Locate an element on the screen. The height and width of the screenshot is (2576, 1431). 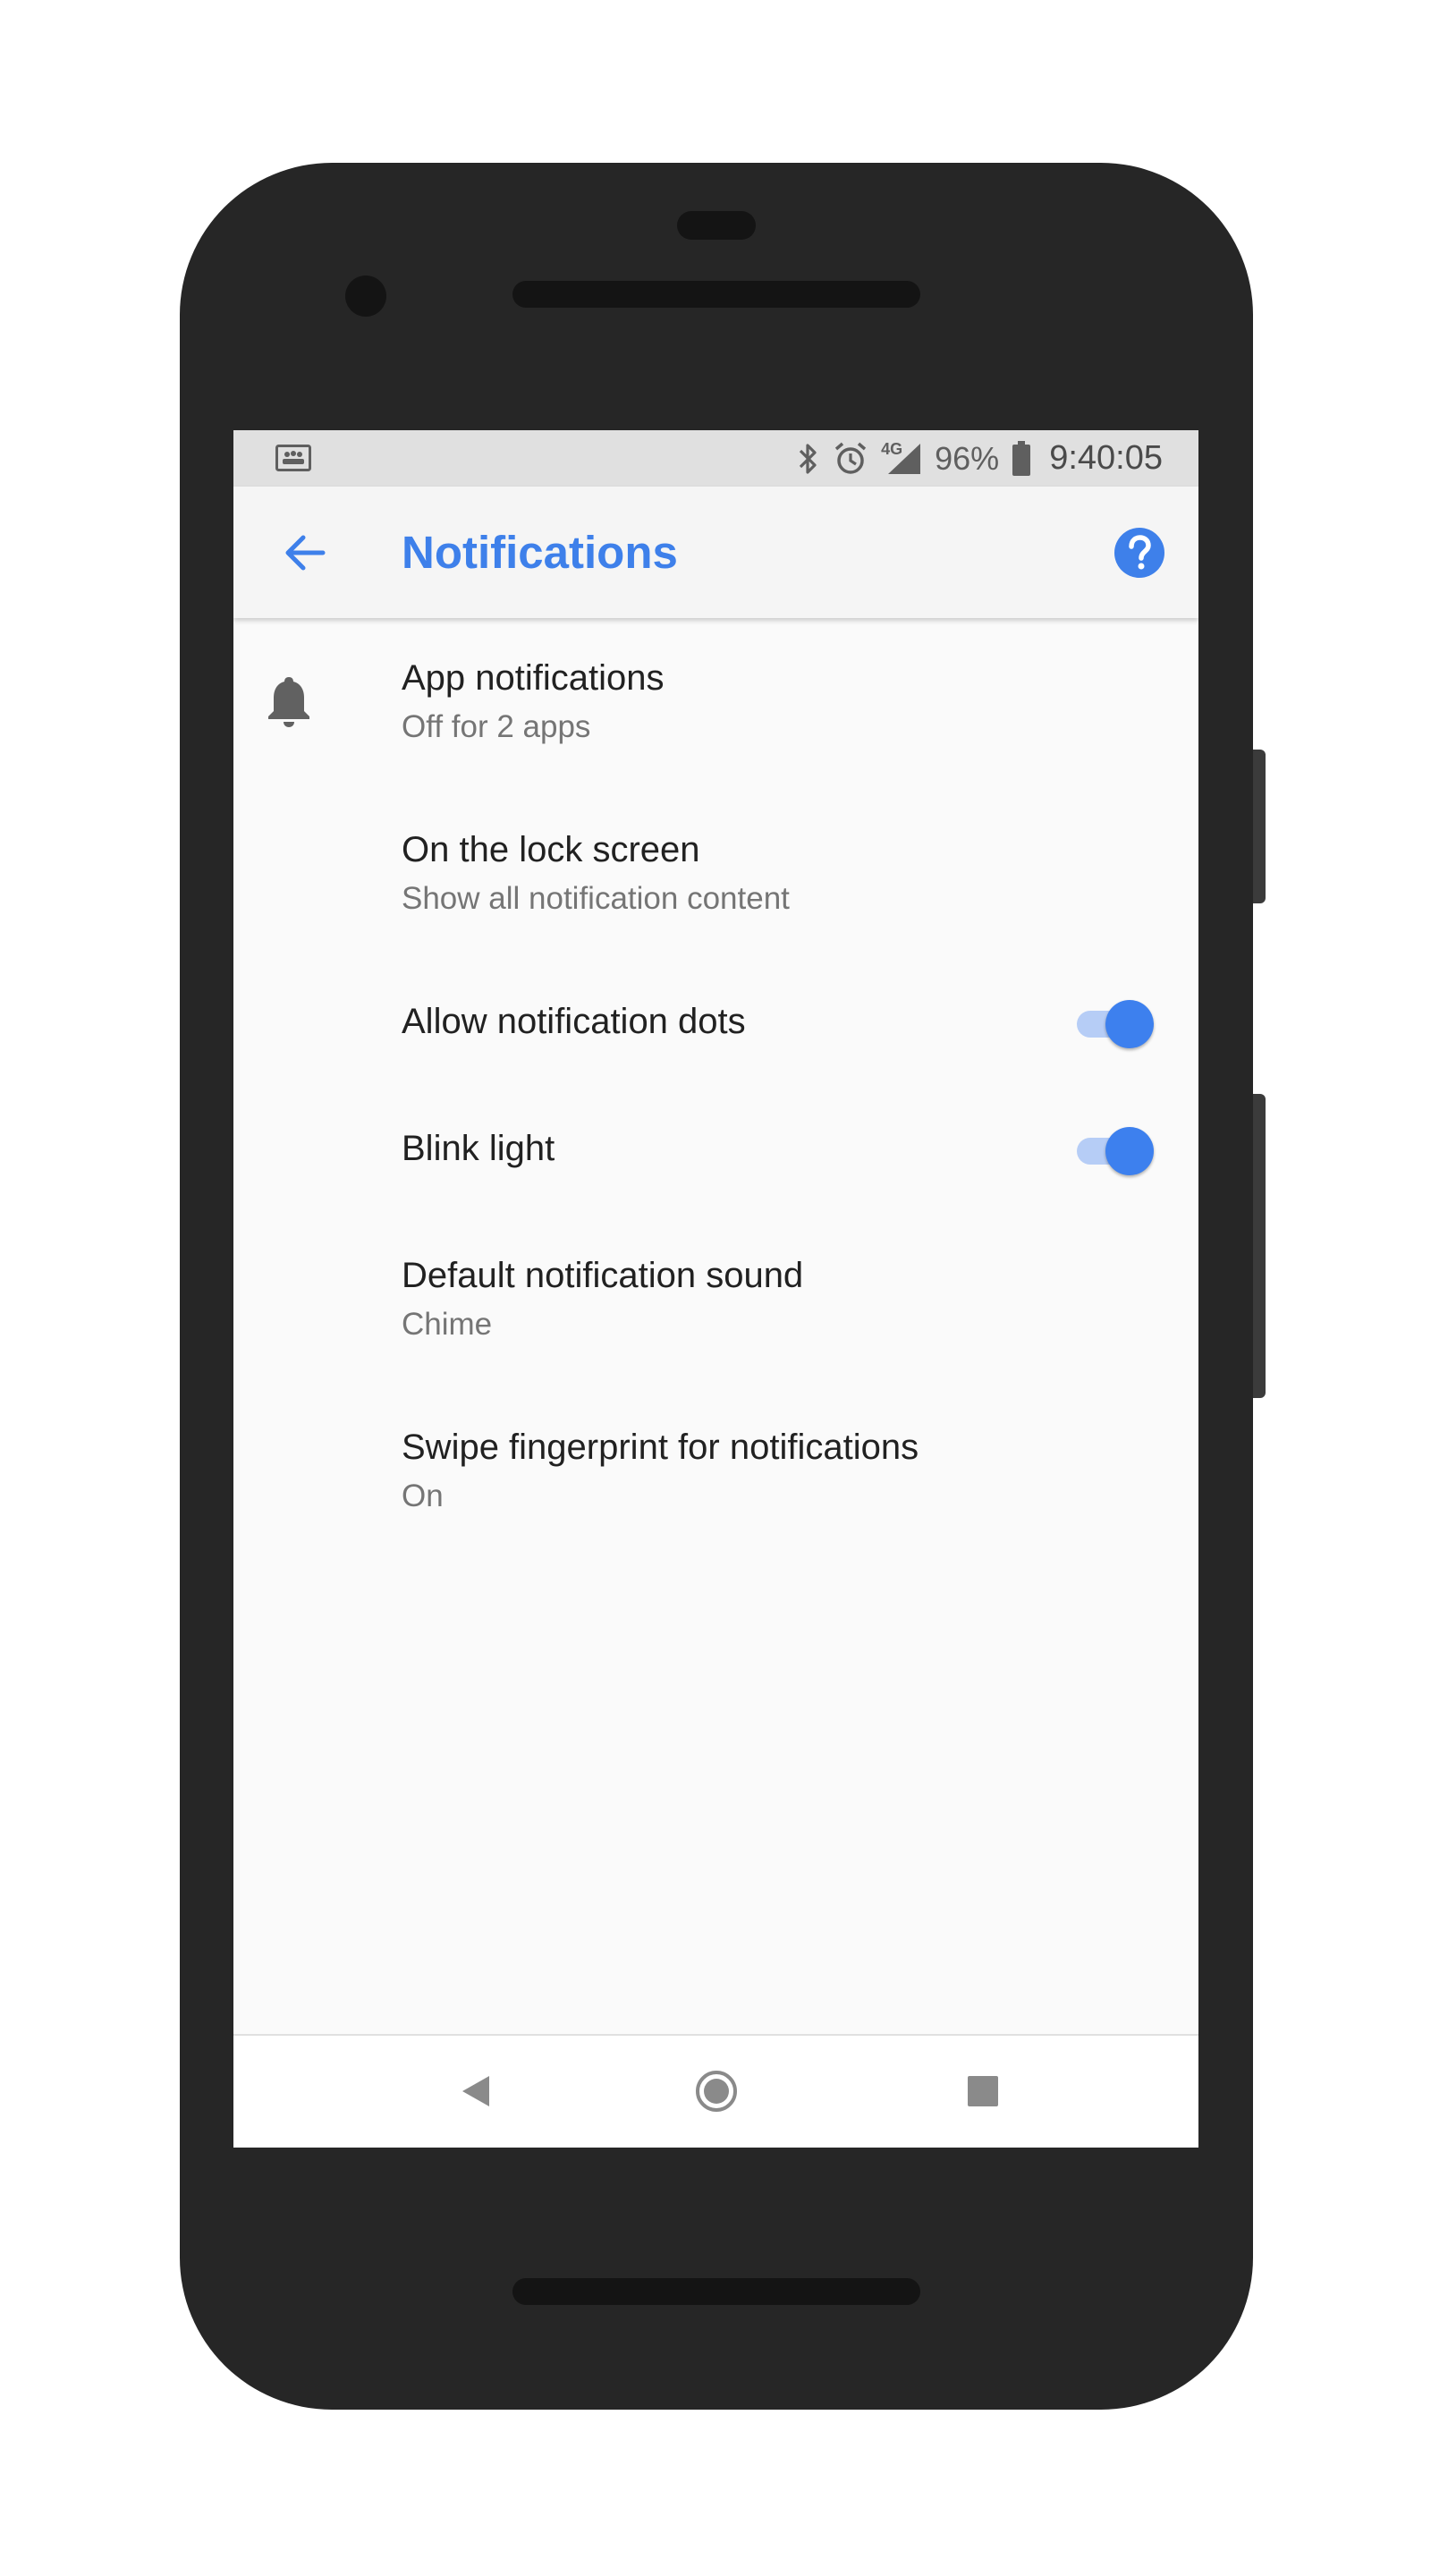
setting-blink-light: Blink light is located at coordinates (716, 1152).